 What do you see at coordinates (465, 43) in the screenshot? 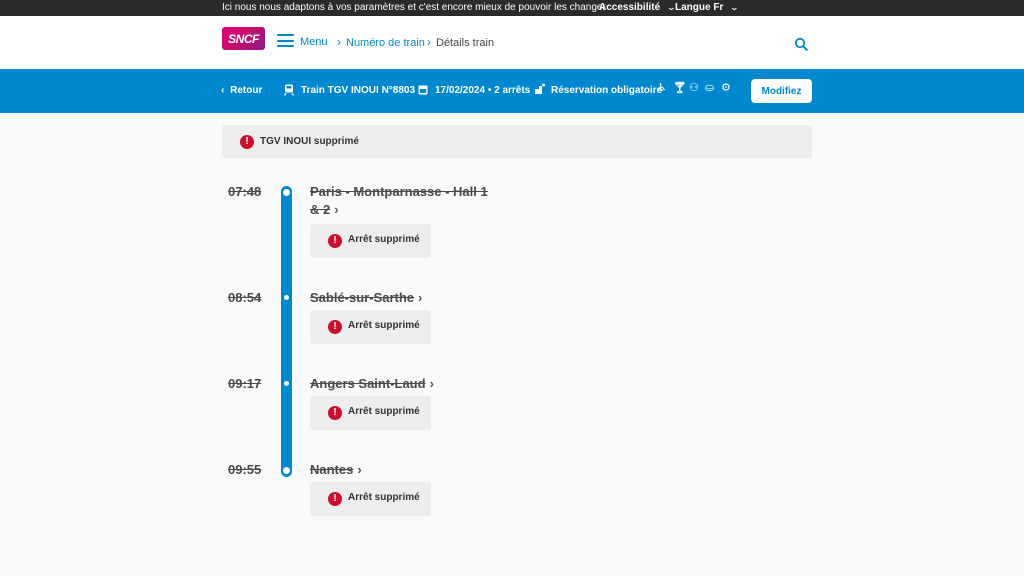
I see `breadcrumb-train-details: Détails train` at bounding box center [465, 43].